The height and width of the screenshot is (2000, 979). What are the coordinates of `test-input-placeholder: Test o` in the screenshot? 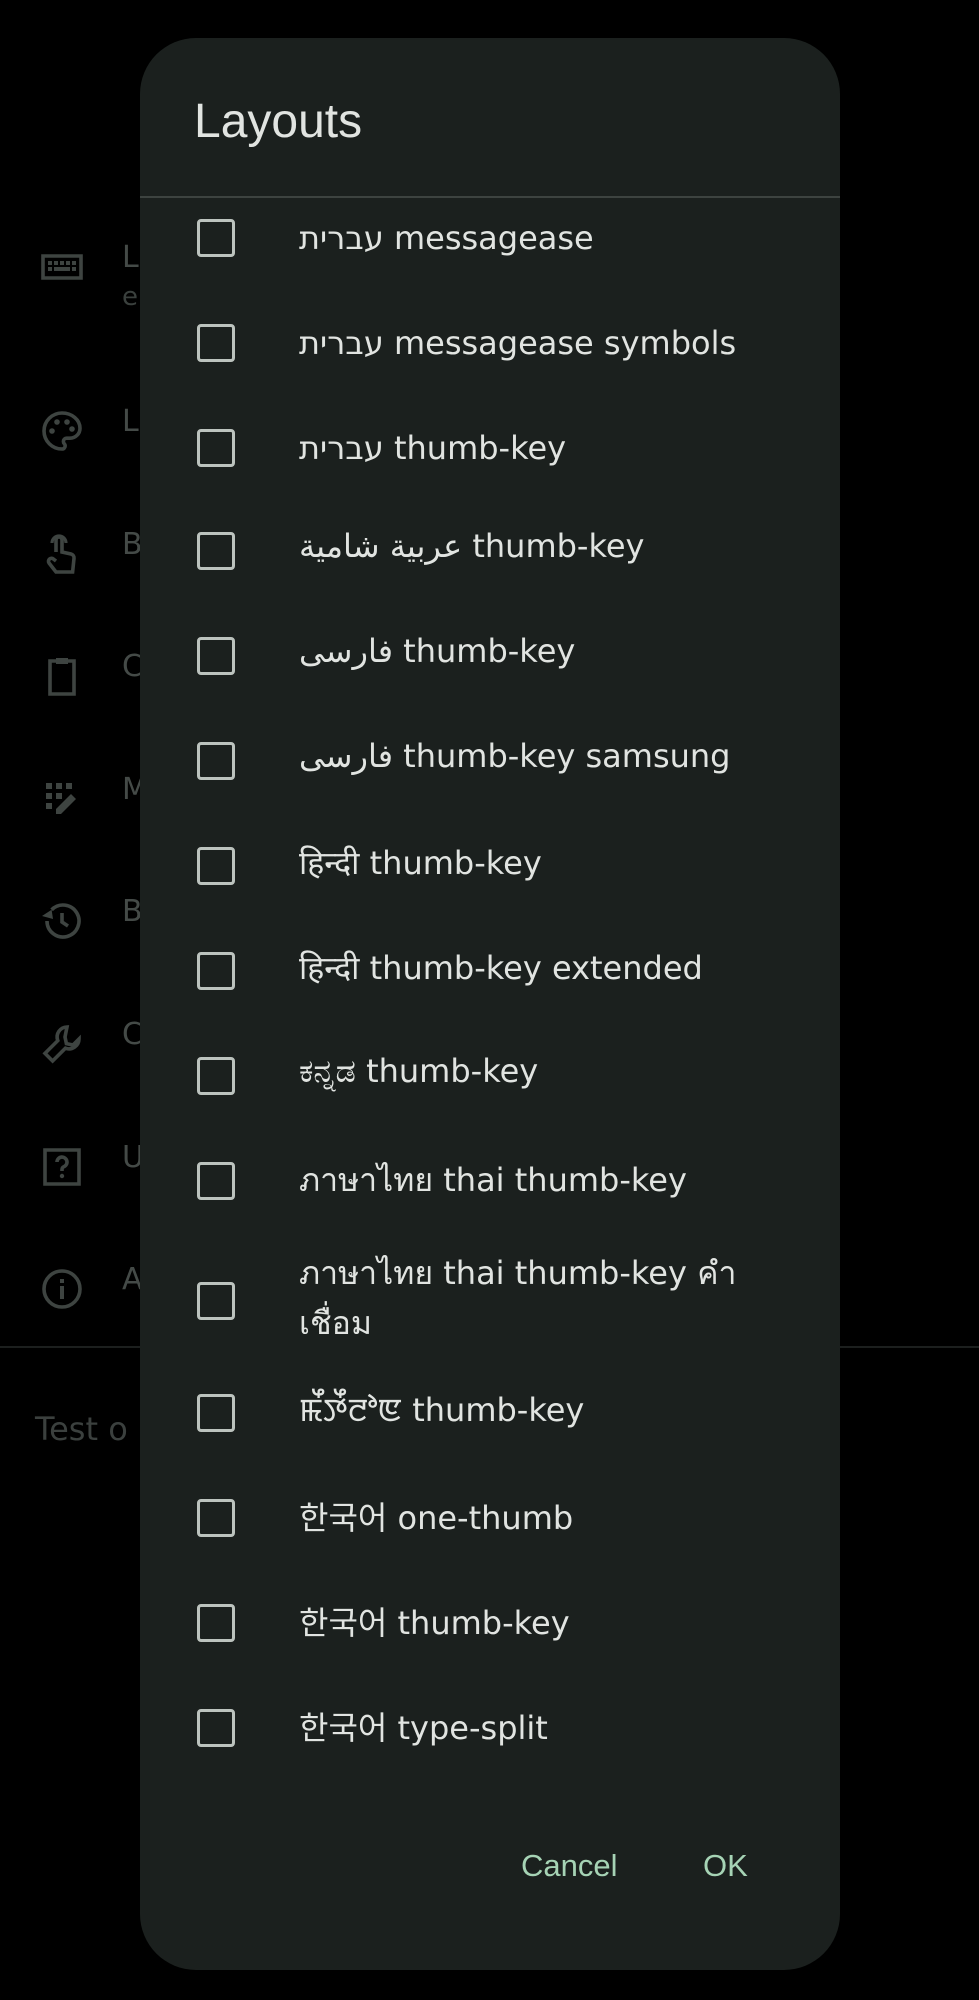 It's located at (81, 1429).